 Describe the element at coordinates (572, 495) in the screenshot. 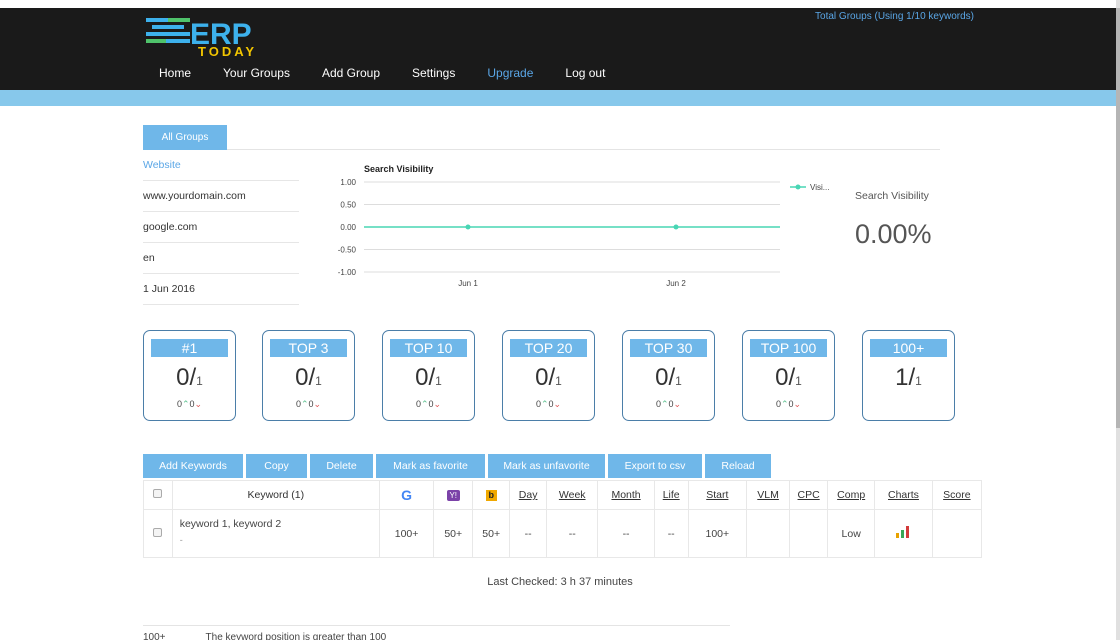

I see `week-header: Week` at that location.